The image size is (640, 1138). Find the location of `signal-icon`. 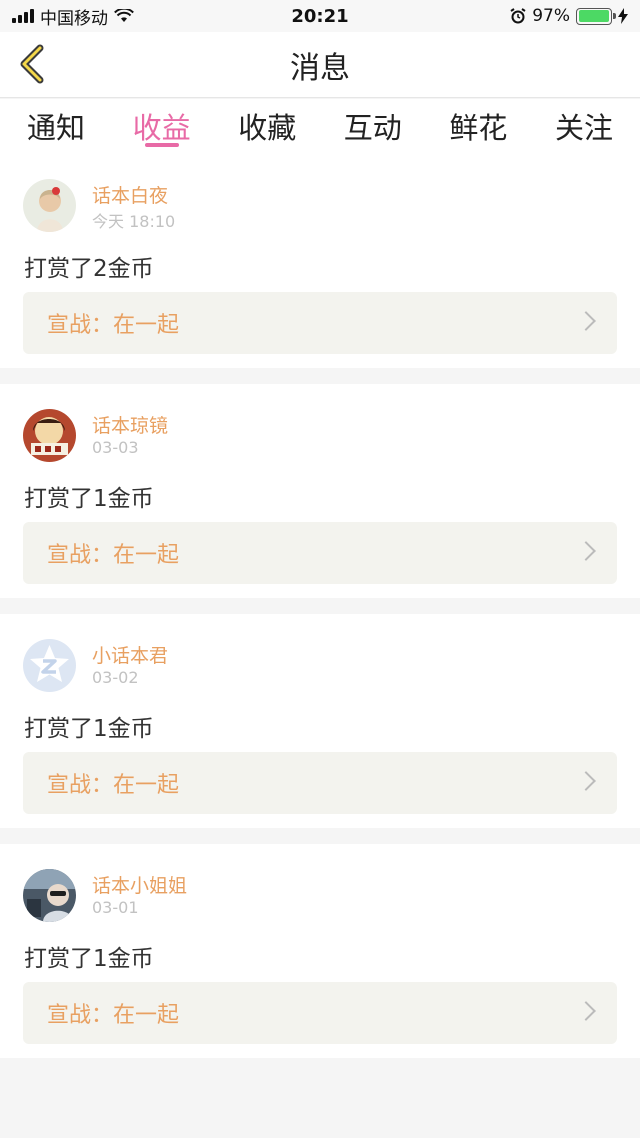

signal-icon is located at coordinates (23, 16).